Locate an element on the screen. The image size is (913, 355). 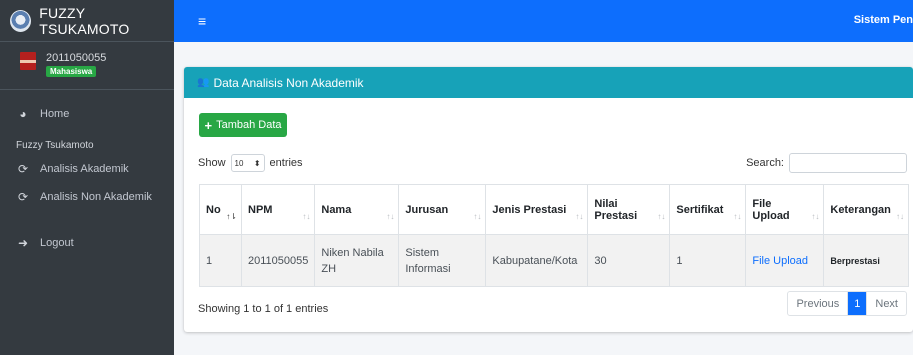
cell-no: 1 is located at coordinates (220, 260).